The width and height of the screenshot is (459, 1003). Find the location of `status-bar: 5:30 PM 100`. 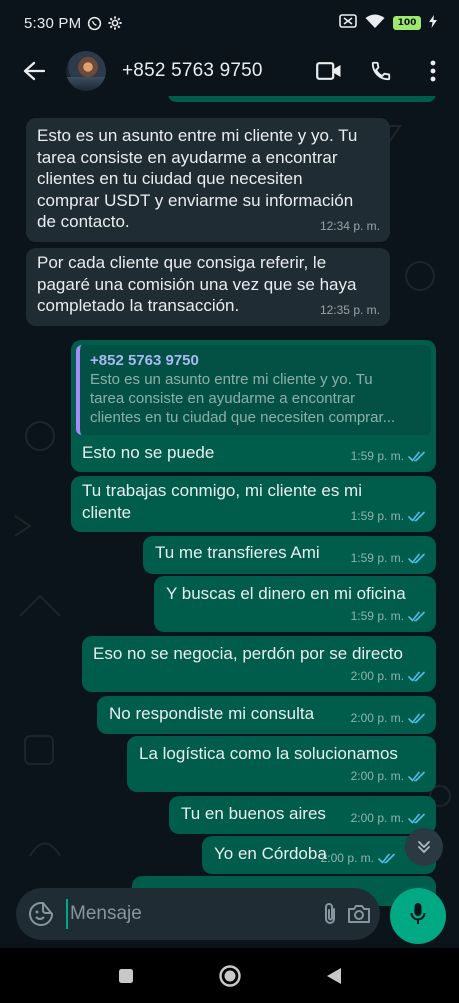

status-bar: 5:30 PM 100 is located at coordinates (229, 23).